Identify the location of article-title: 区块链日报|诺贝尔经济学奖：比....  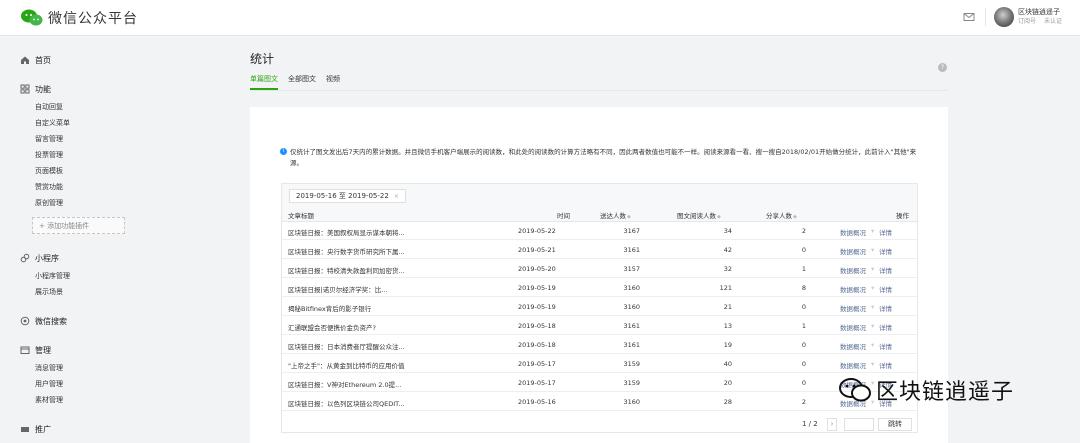
(338, 290).